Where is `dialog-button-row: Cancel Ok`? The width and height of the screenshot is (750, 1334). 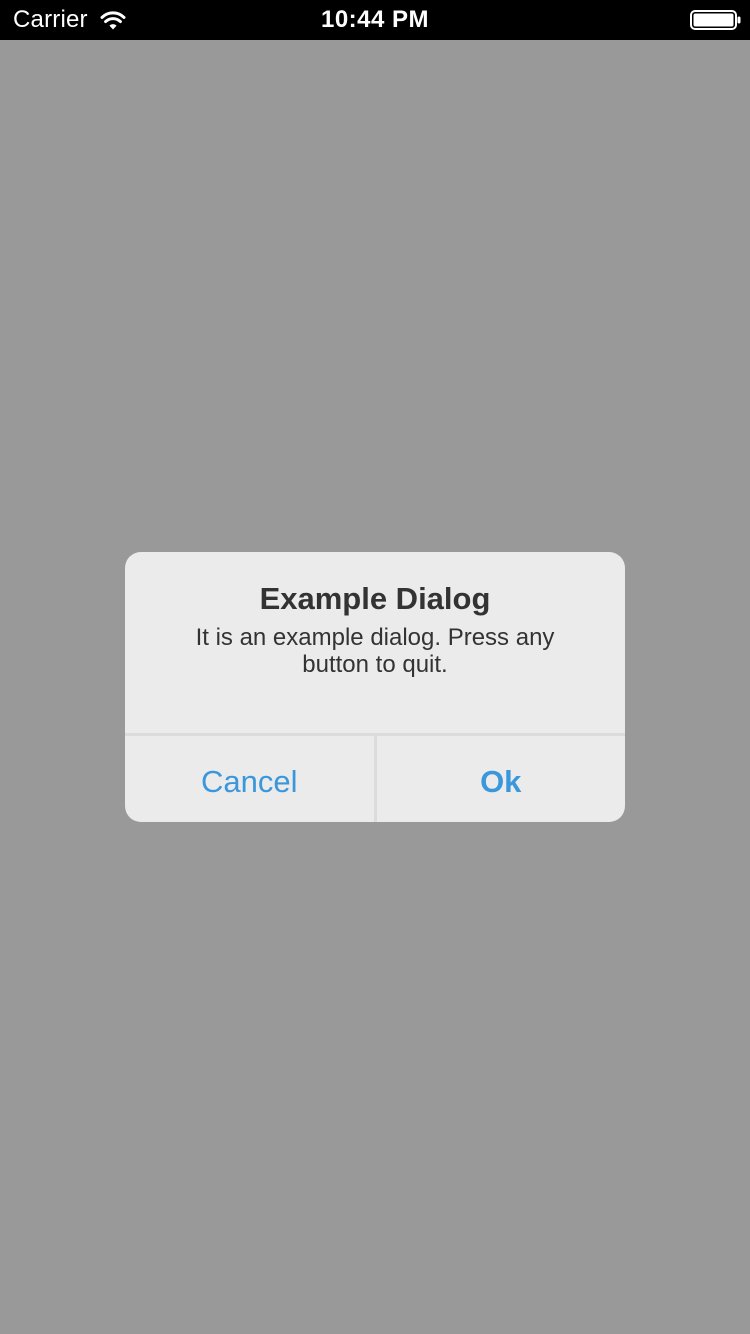
dialog-button-row: Cancel Ok is located at coordinates (375, 777).